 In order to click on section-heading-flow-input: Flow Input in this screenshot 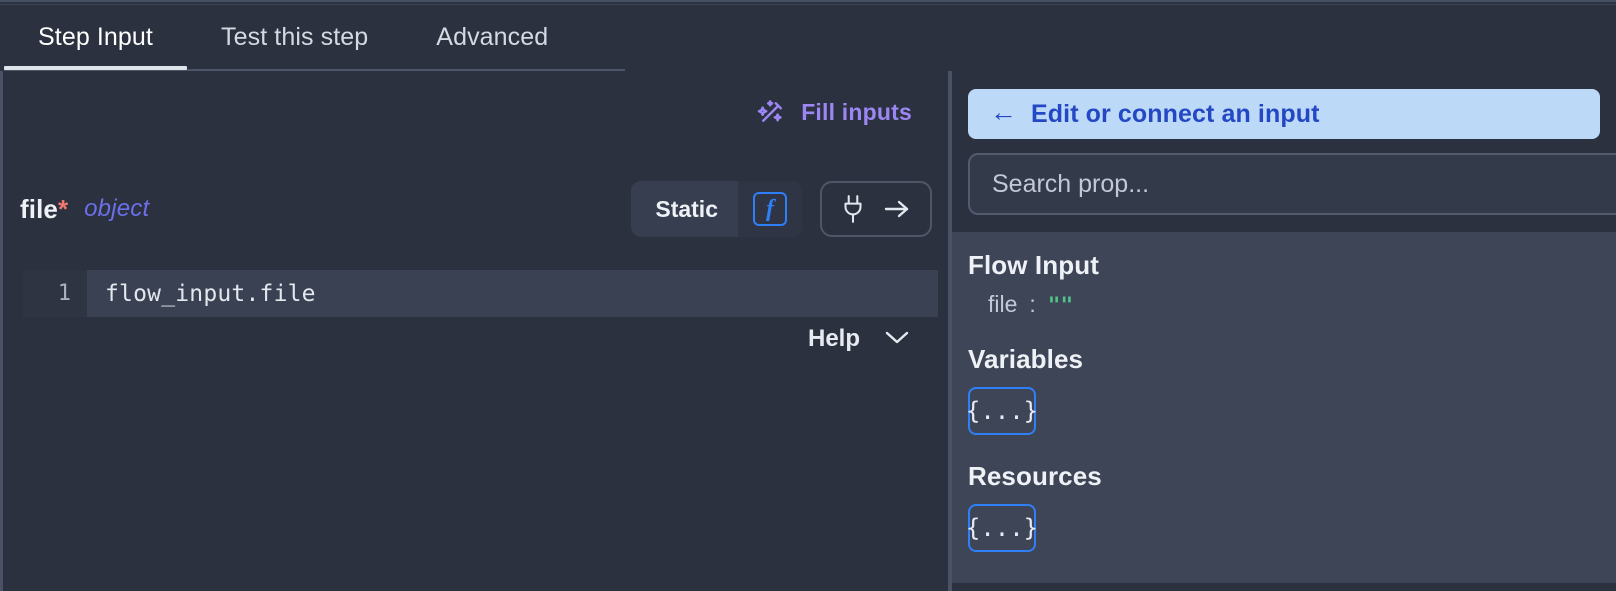, I will do `click(1033, 265)`.